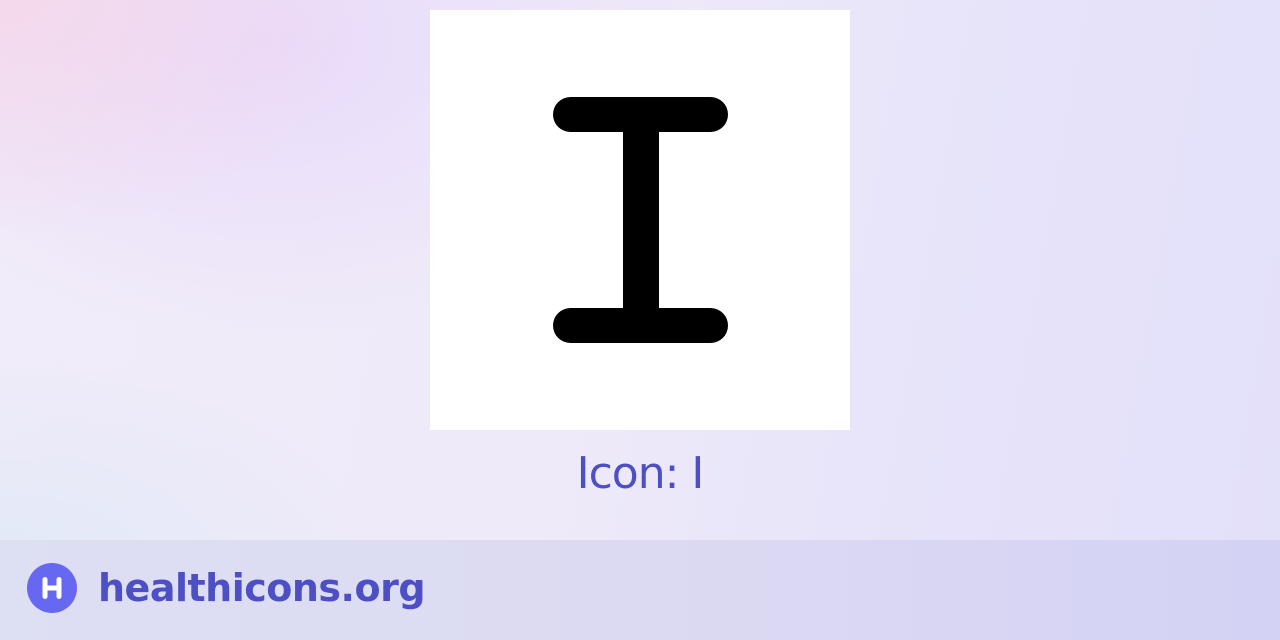 The width and height of the screenshot is (1280, 640). Describe the element at coordinates (52, 588) in the screenshot. I see `healthicons-logo-icon` at that location.